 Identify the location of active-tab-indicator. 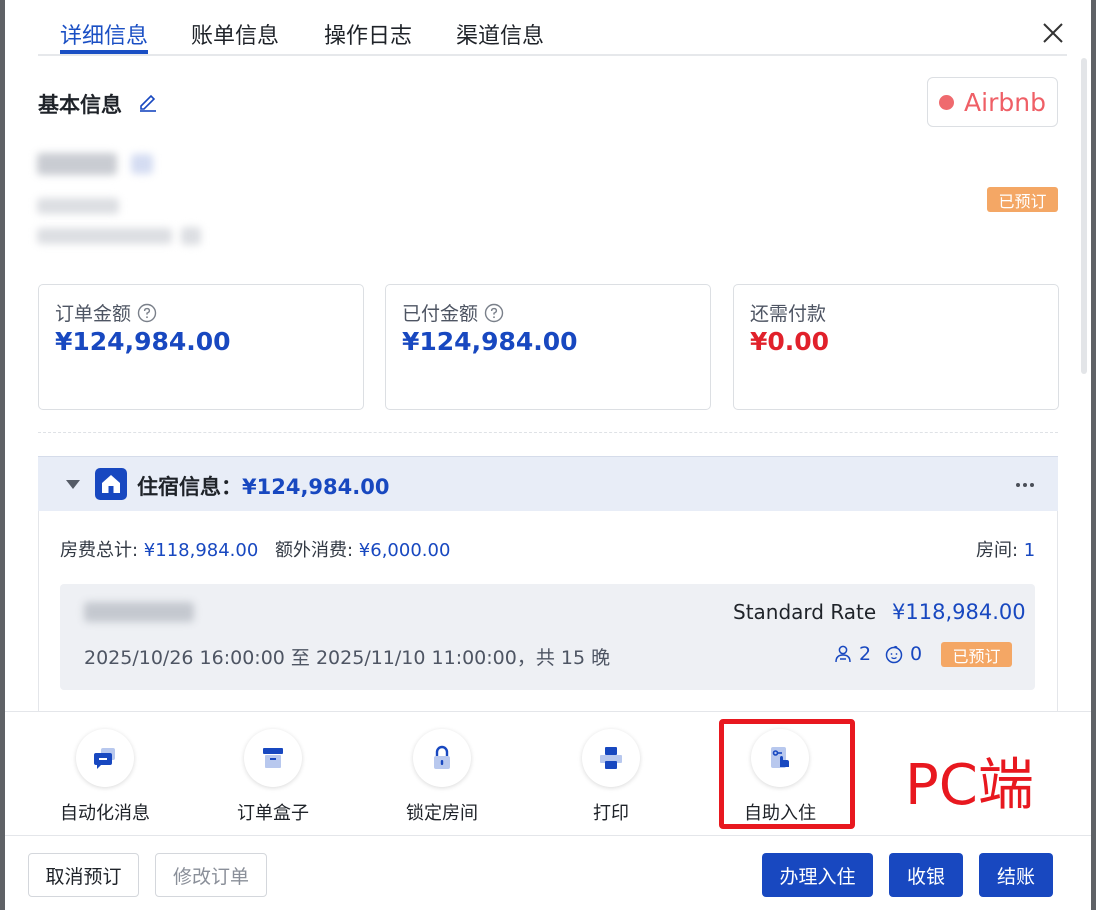
(104, 52).